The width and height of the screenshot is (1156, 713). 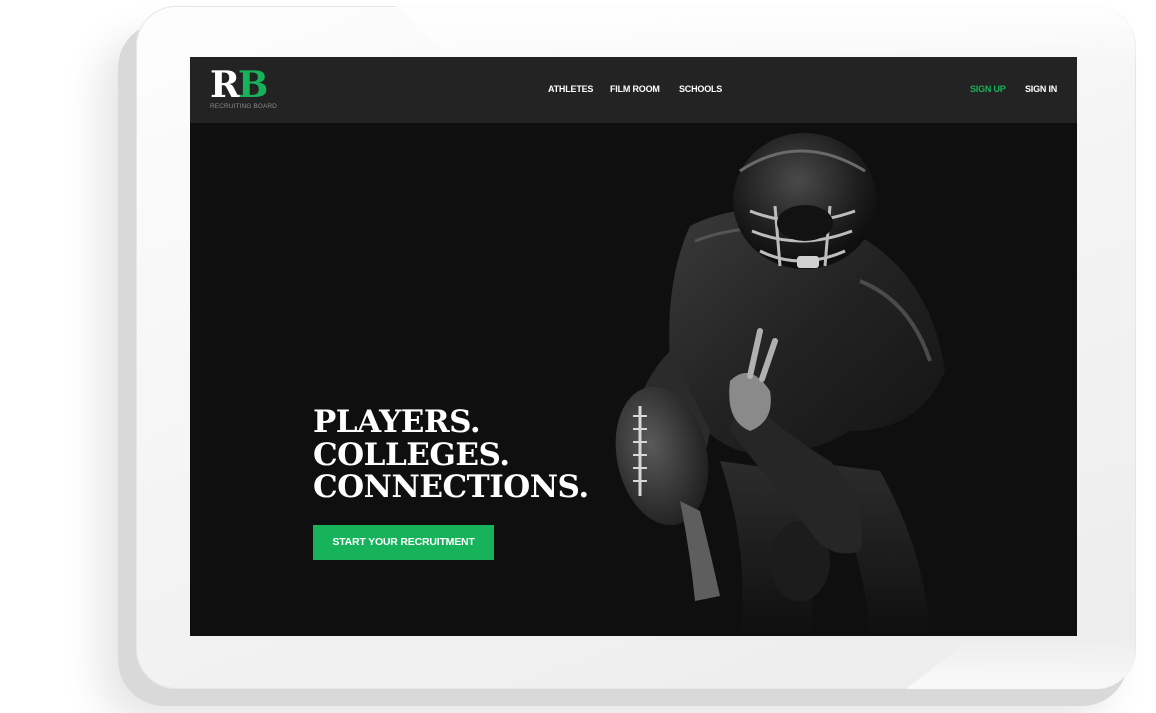 I want to click on nav-link-schools: SCHOOLS, so click(x=700, y=89).